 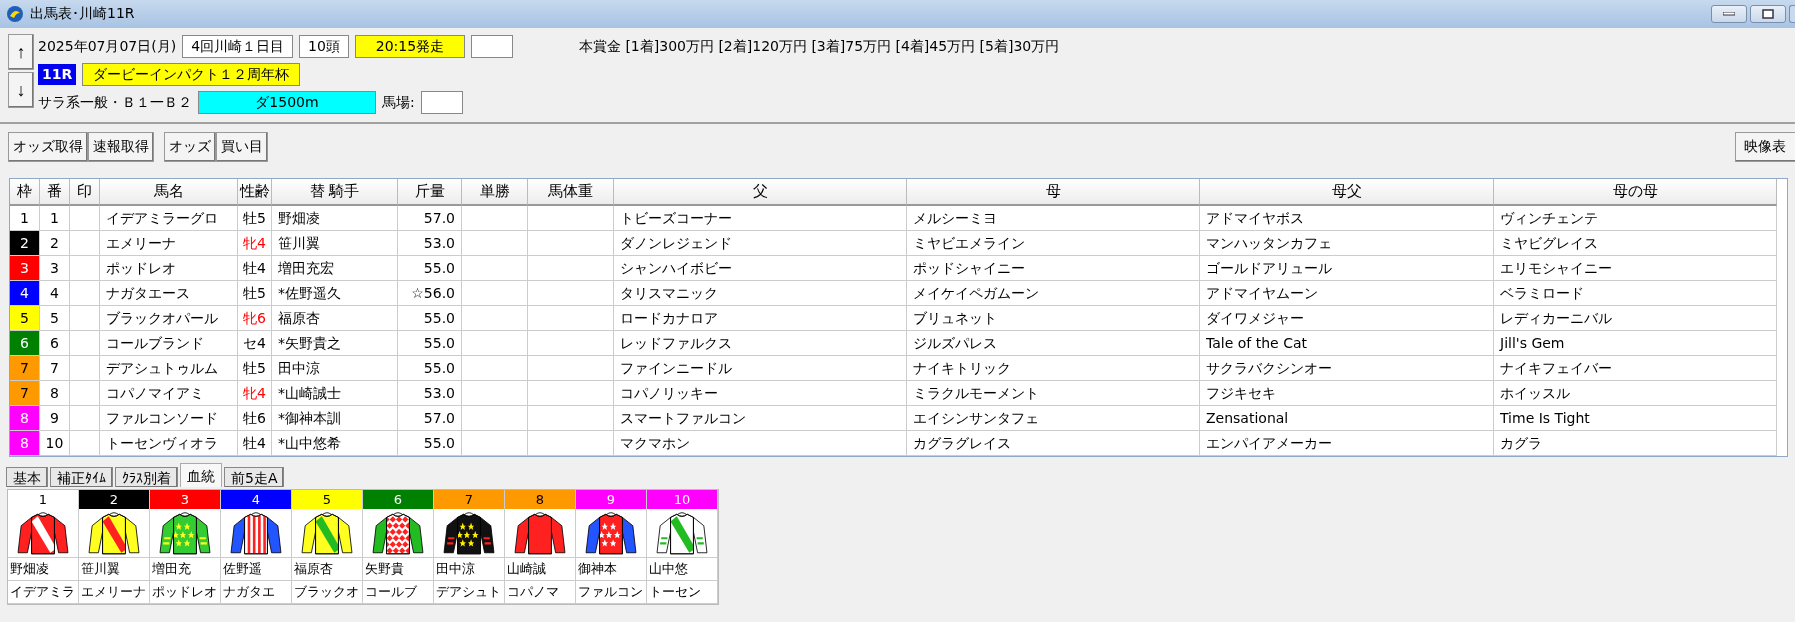 I want to click on course-field: ダ1500m, so click(x=287, y=102).